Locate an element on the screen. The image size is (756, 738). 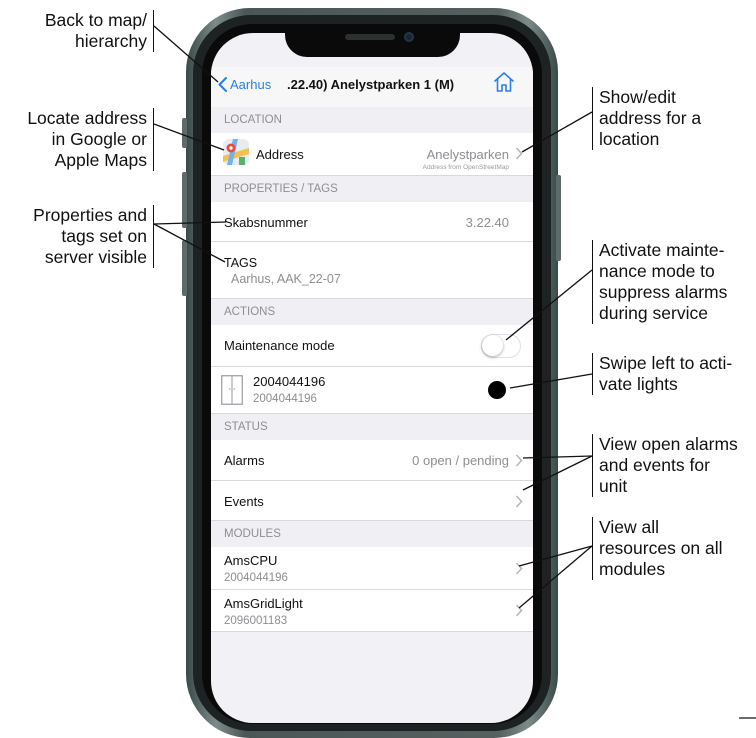
maintenance-mode-toggle is located at coordinates (501, 346).